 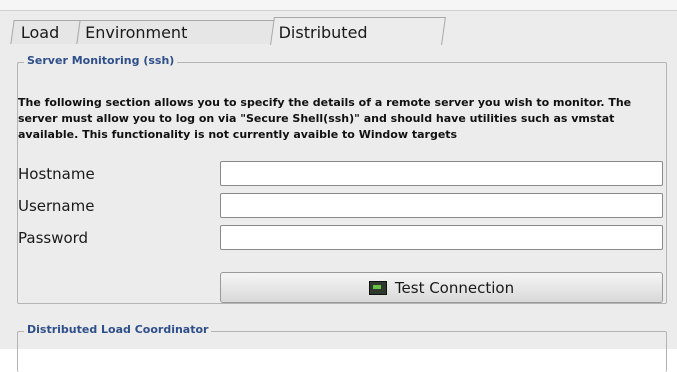 I want to click on password-label: Password, so click(x=53, y=238).